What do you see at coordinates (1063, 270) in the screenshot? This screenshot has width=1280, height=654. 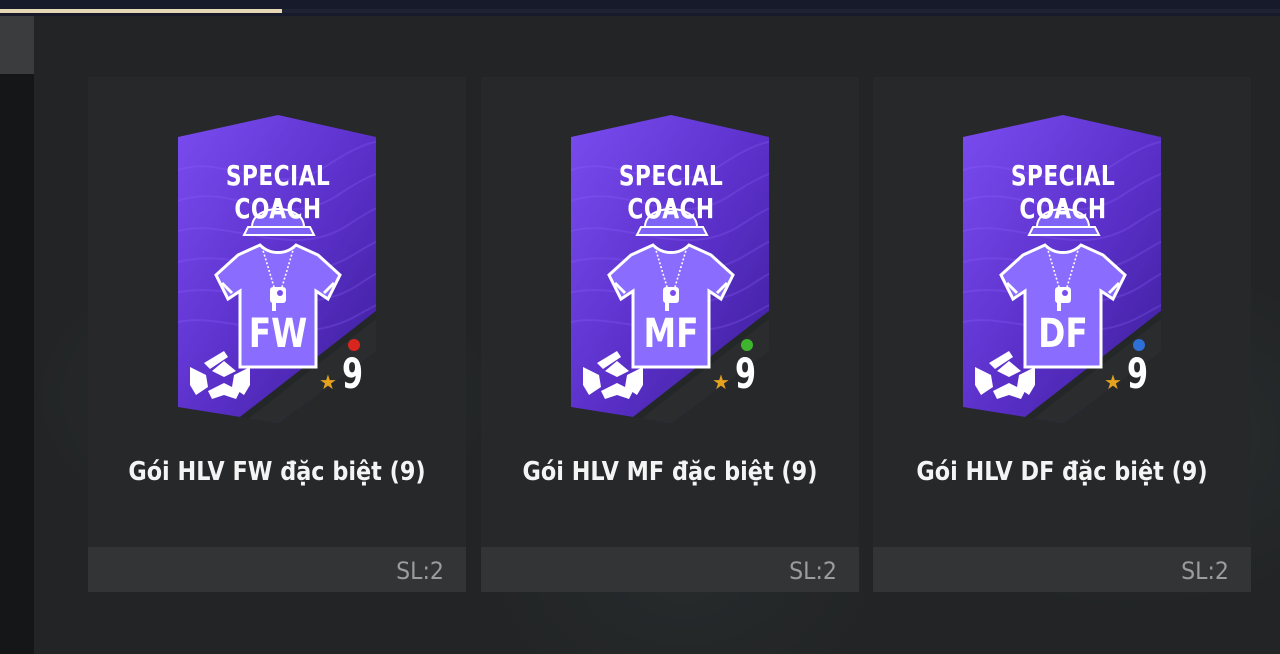 I see `coach-pack-image: SPECIAL COACH DF ★ 9` at bounding box center [1063, 270].